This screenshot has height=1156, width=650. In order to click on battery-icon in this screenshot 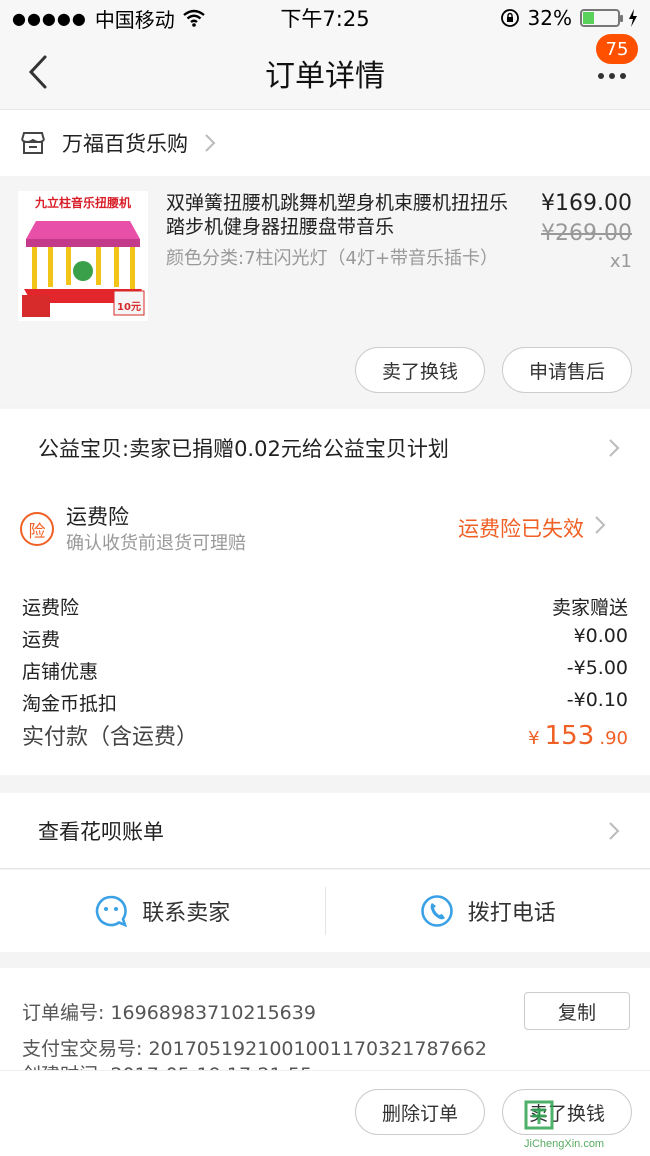, I will do `click(601, 18)`.